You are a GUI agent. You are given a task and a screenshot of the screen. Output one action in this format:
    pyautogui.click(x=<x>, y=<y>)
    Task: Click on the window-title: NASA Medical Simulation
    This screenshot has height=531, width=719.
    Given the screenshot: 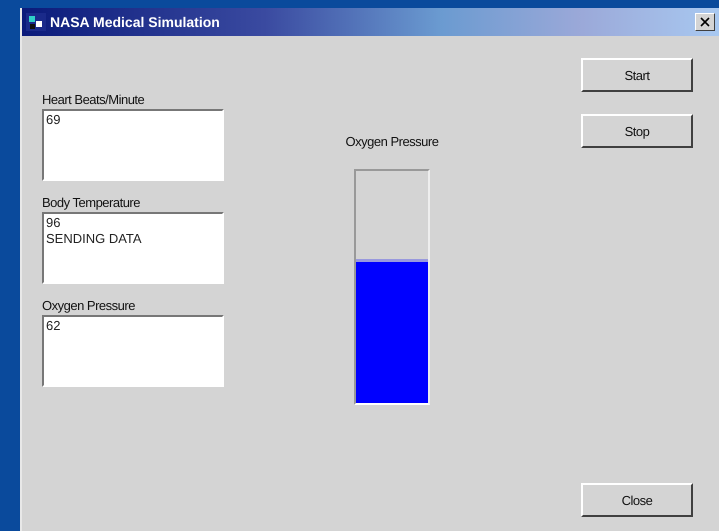 What is the action you would take?
    pyautogui.click(x=135, y=22)
    